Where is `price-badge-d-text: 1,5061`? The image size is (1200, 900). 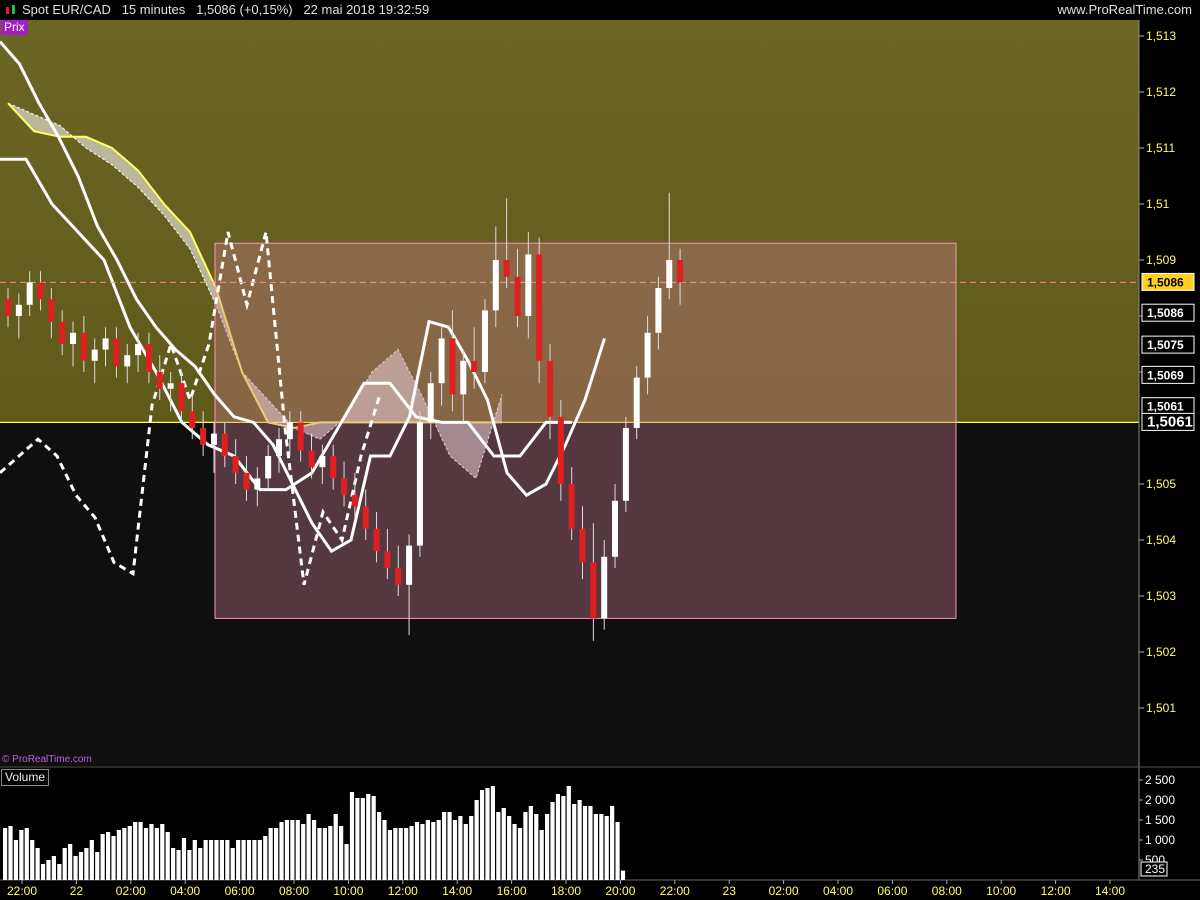 price-badge-d-text: 1,5061 is located at coordinates (1165, 407).